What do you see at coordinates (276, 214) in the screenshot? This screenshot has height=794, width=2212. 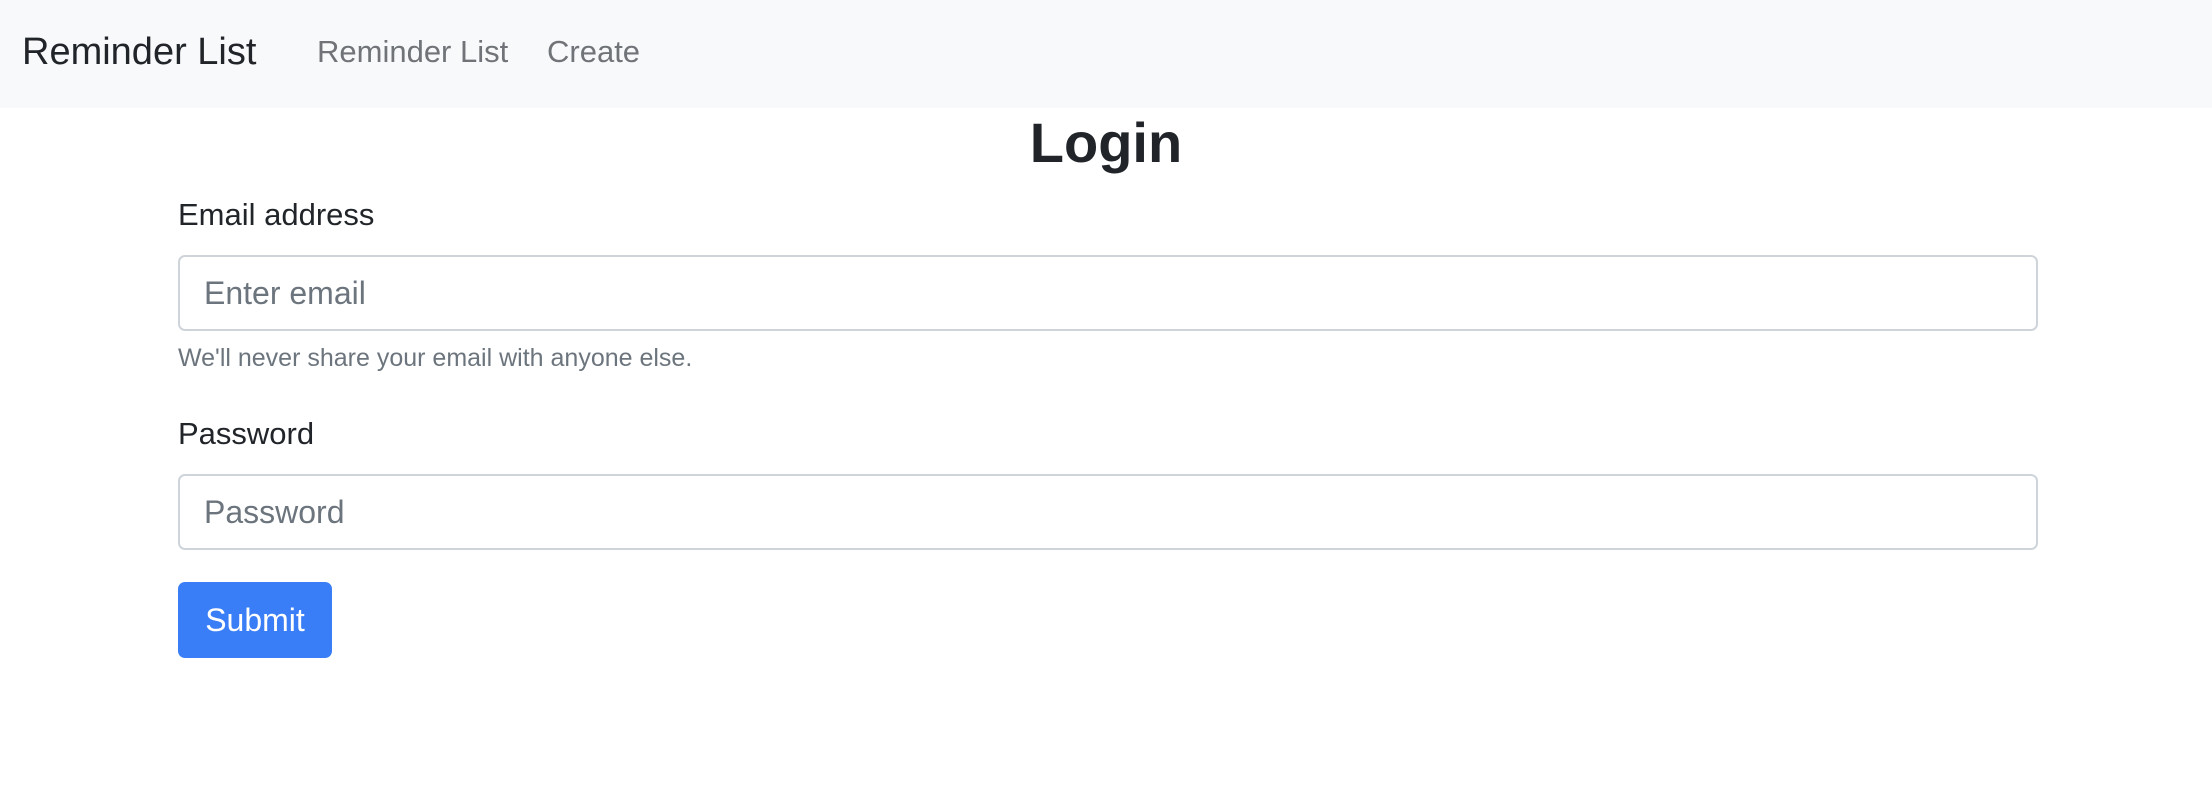 I see `email-label: Email address` at bounding box center [276, 214].